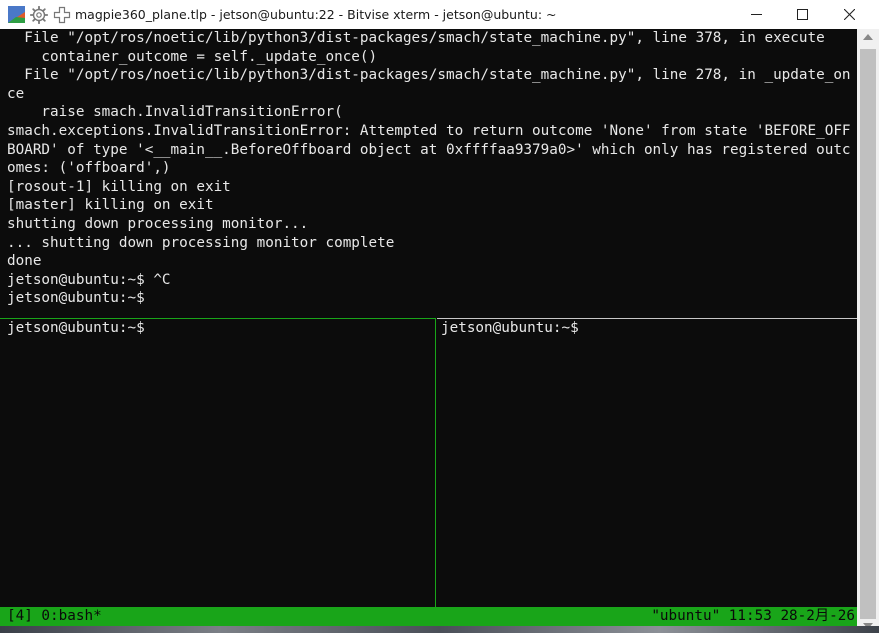 The width and height of the screenshot is (879, 633). What do you see at coordinates (24, 261) in the screenshot?
I see `terminal-line: done` at bounding box center [24, 261].